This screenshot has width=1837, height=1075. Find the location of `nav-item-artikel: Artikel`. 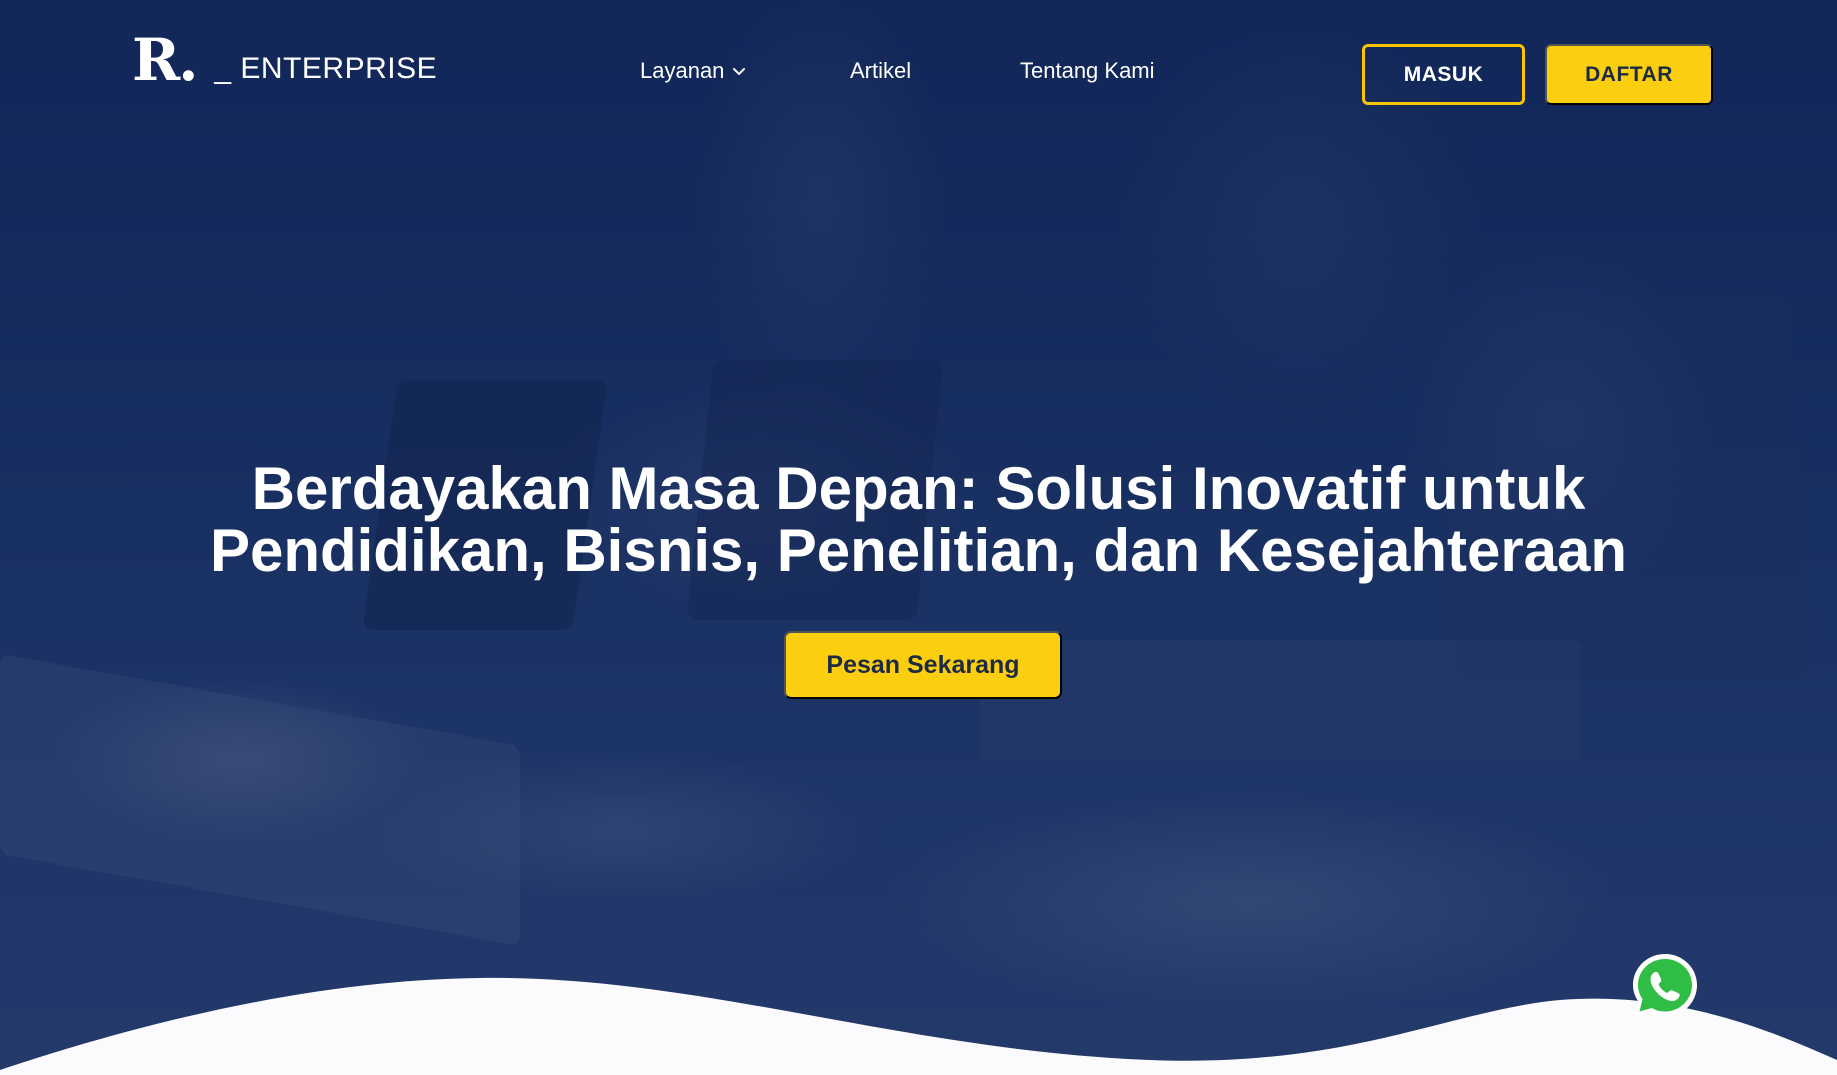

nav-item-artikel: Artikel is located at coordinates (880, 71).